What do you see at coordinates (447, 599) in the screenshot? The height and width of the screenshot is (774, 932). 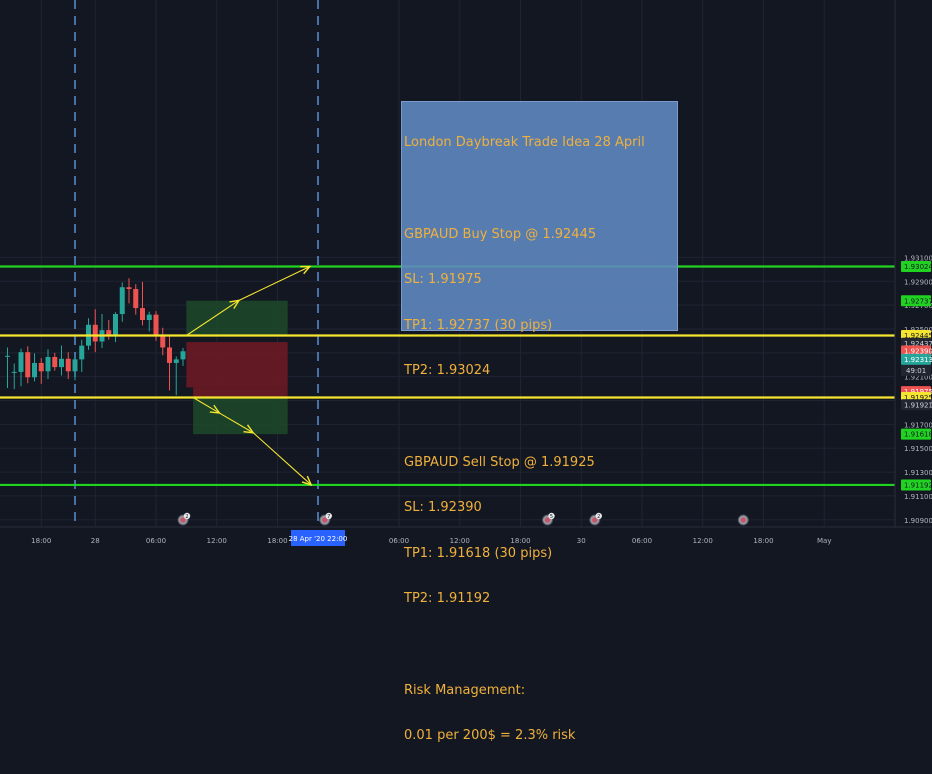 I see `note-sell-tp2: TP2: 1.91192` at bounding box center [447, 599].